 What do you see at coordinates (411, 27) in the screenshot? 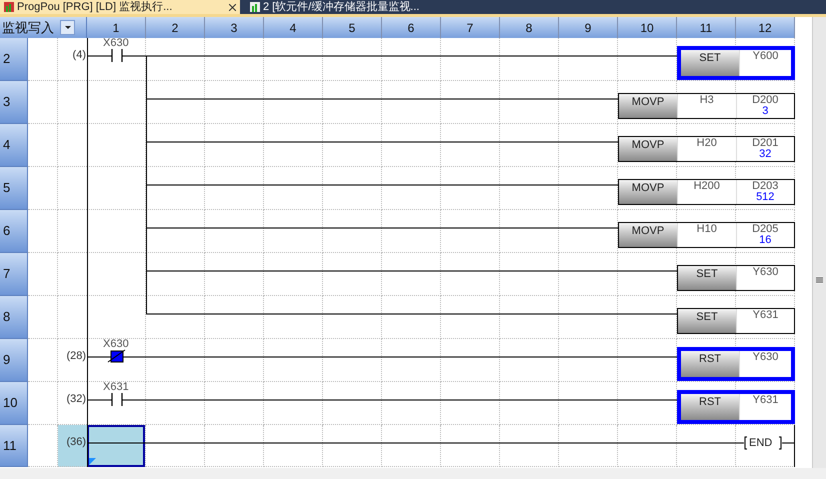
I see `column-header: 6` at bounding box center [411, 27].